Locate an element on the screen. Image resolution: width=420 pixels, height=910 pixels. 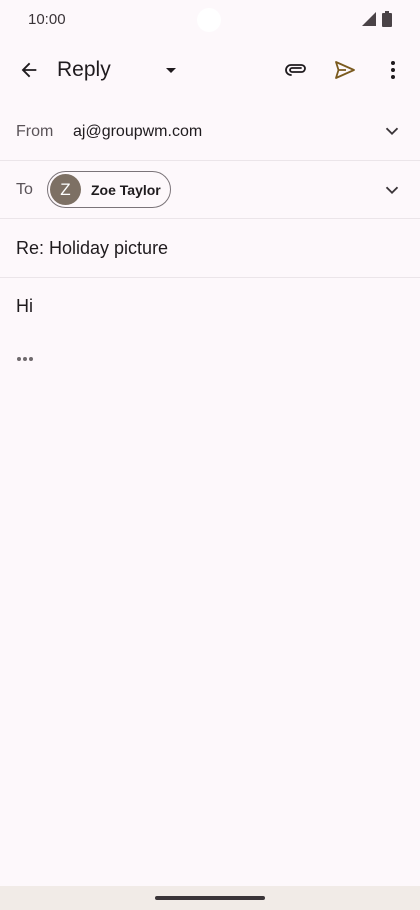
camera-cutout is located at coordinates (209, 20).